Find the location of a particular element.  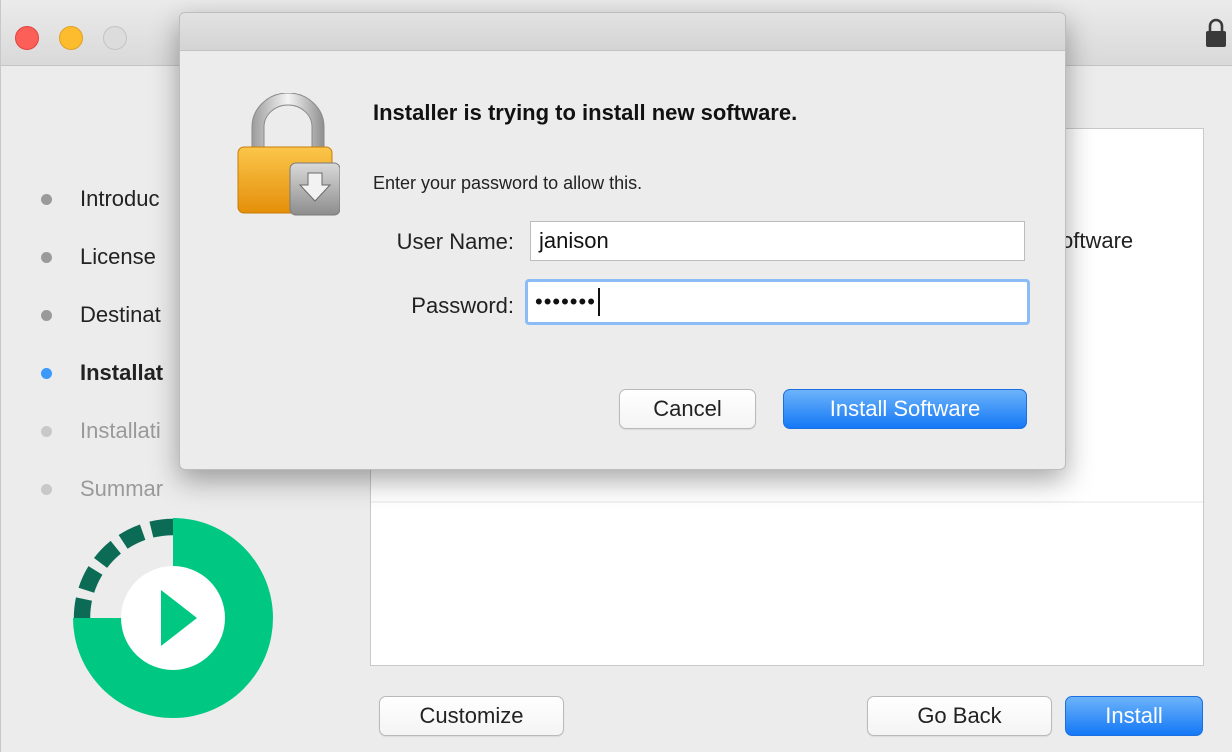

install-button: Install is located at coordinates (1134, 716).